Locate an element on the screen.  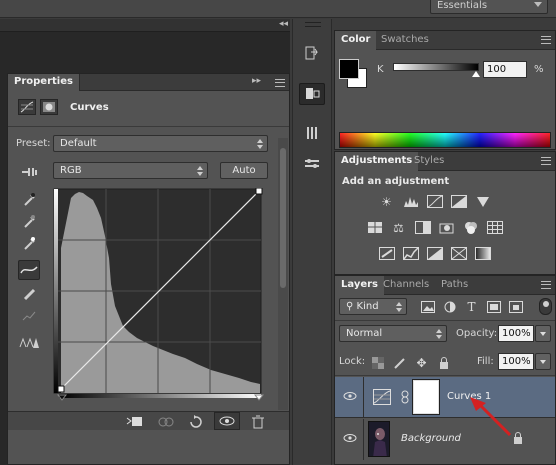
expand-panel-icon: ▸▸ is located at coordinates (256, 81).